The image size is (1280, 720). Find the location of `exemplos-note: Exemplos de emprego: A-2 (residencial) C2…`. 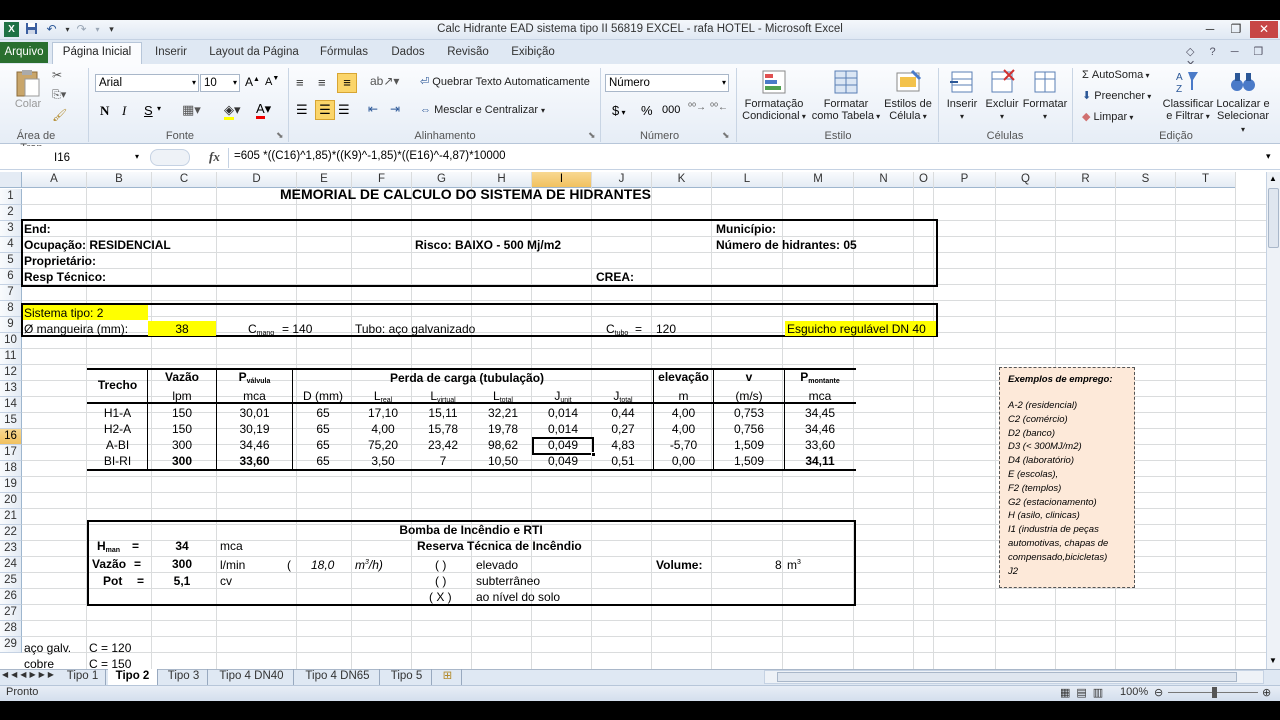

exemplos-note: Exemplos de emprego: A-2 (residencial) C2… is located at coordinates (1067, 477).